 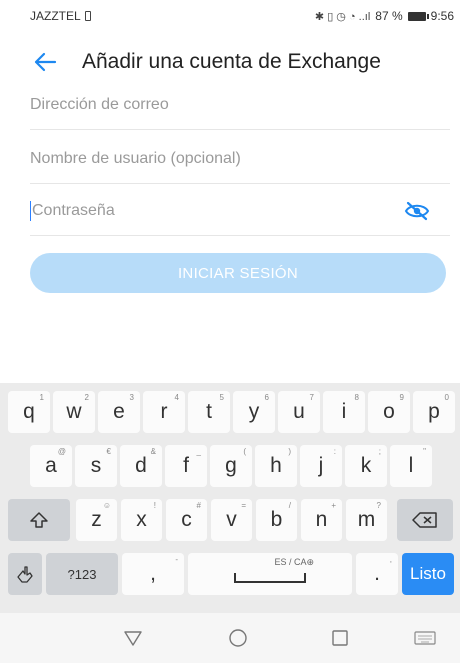 What do you see at coordinates (73, 210) in the screenshot?
I see `password-placeholder: Contraseña` at bounding box center [73, 210].